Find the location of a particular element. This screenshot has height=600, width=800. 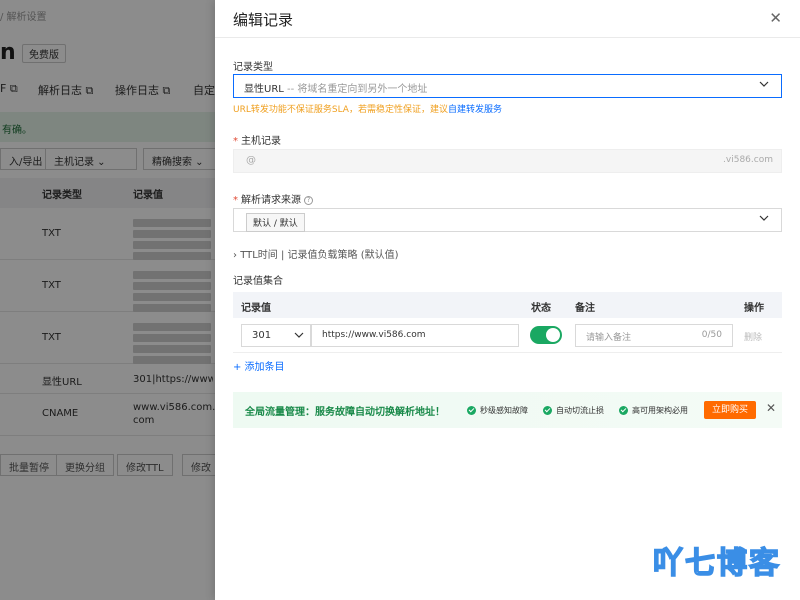

values-table-header: 记录值 状态 备注 操作 is located at coordinates (507, 305).